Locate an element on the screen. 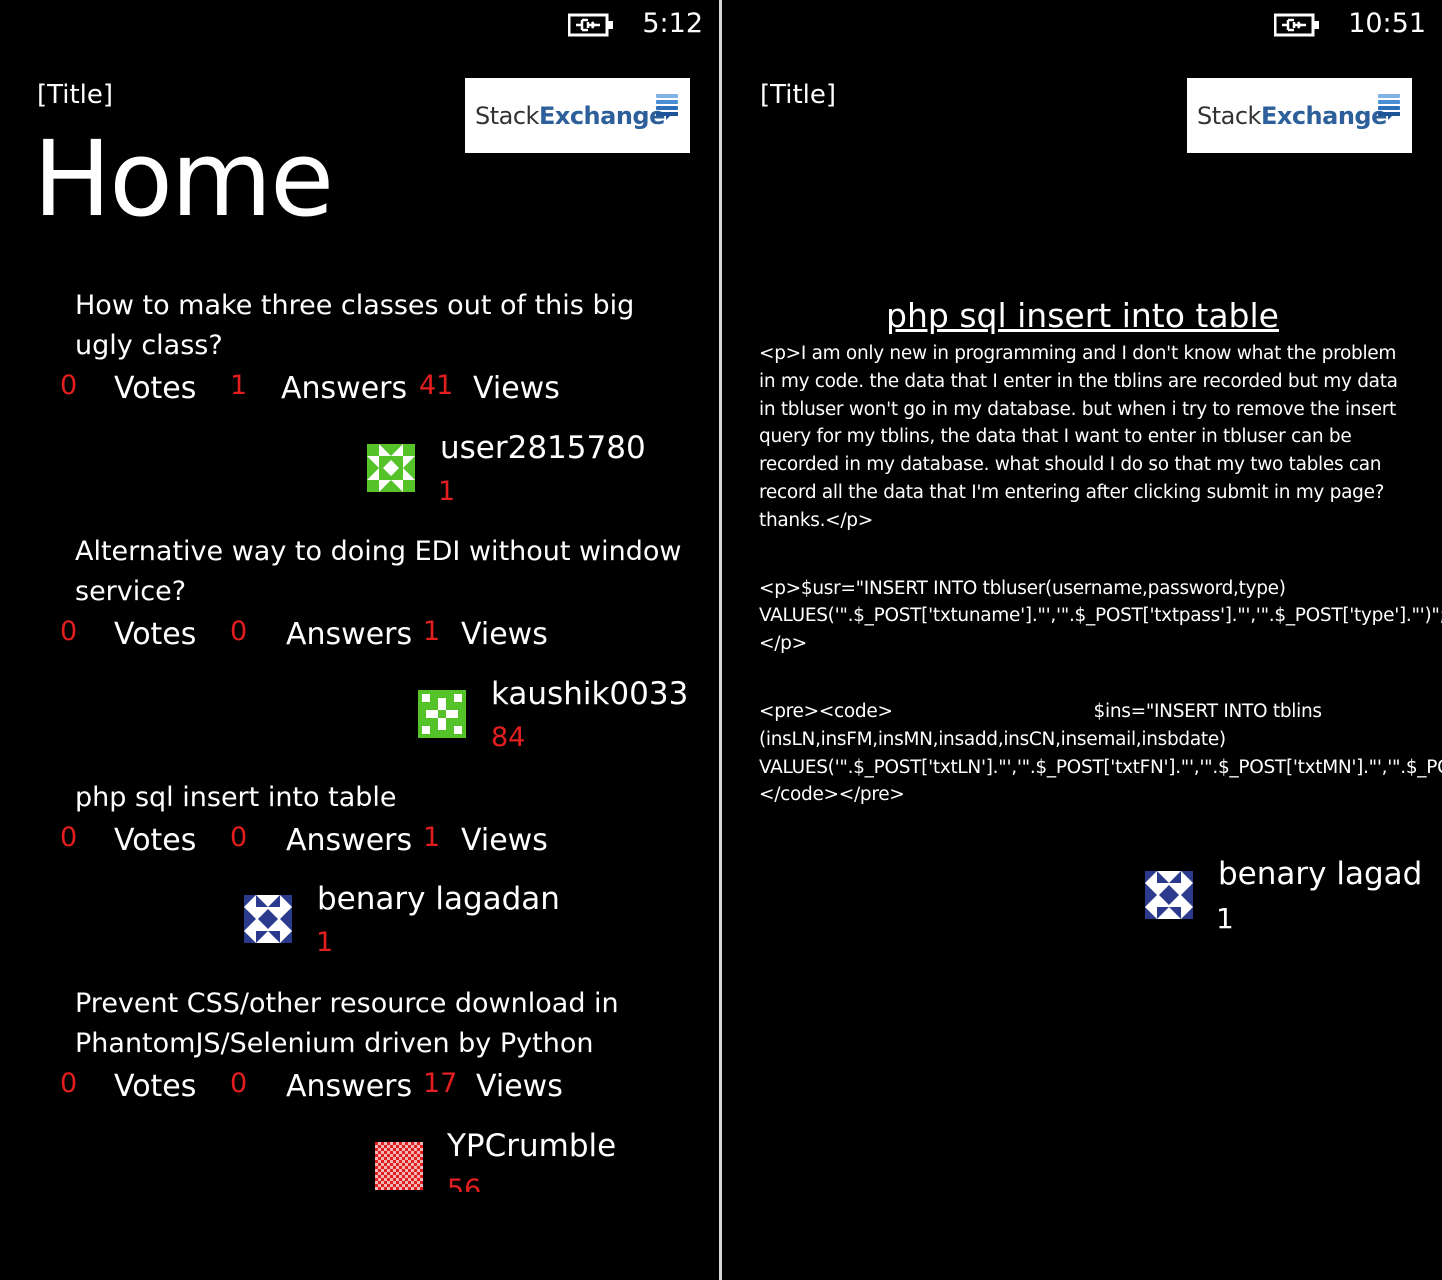 This screenshot has width=1442, height=1280. page-title: Home is located at coordinates (183, 179).